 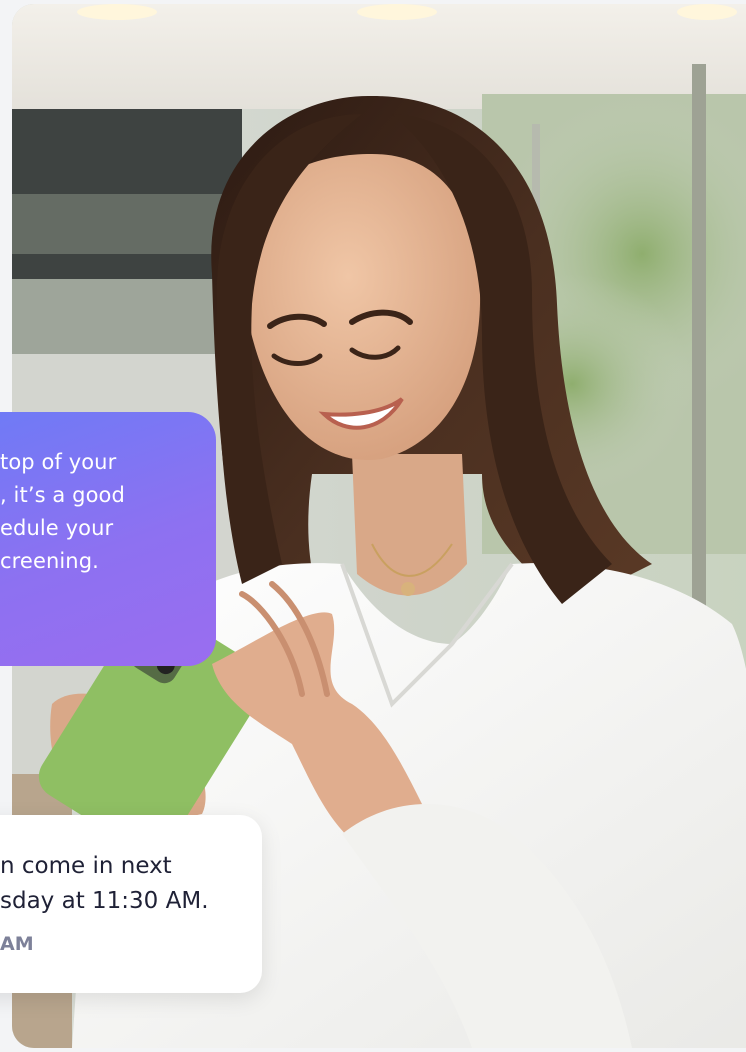 I want to click on chat-bubble-reply-time: AM, so click(x=17, y=944).